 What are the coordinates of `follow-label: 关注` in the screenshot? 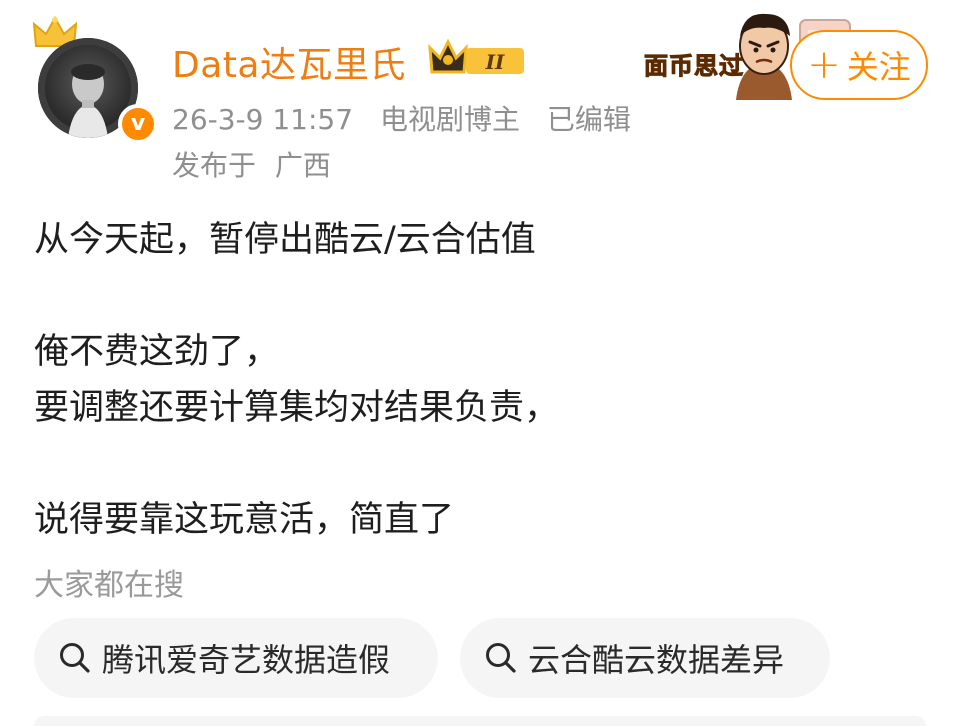 It's located at (878, 67).